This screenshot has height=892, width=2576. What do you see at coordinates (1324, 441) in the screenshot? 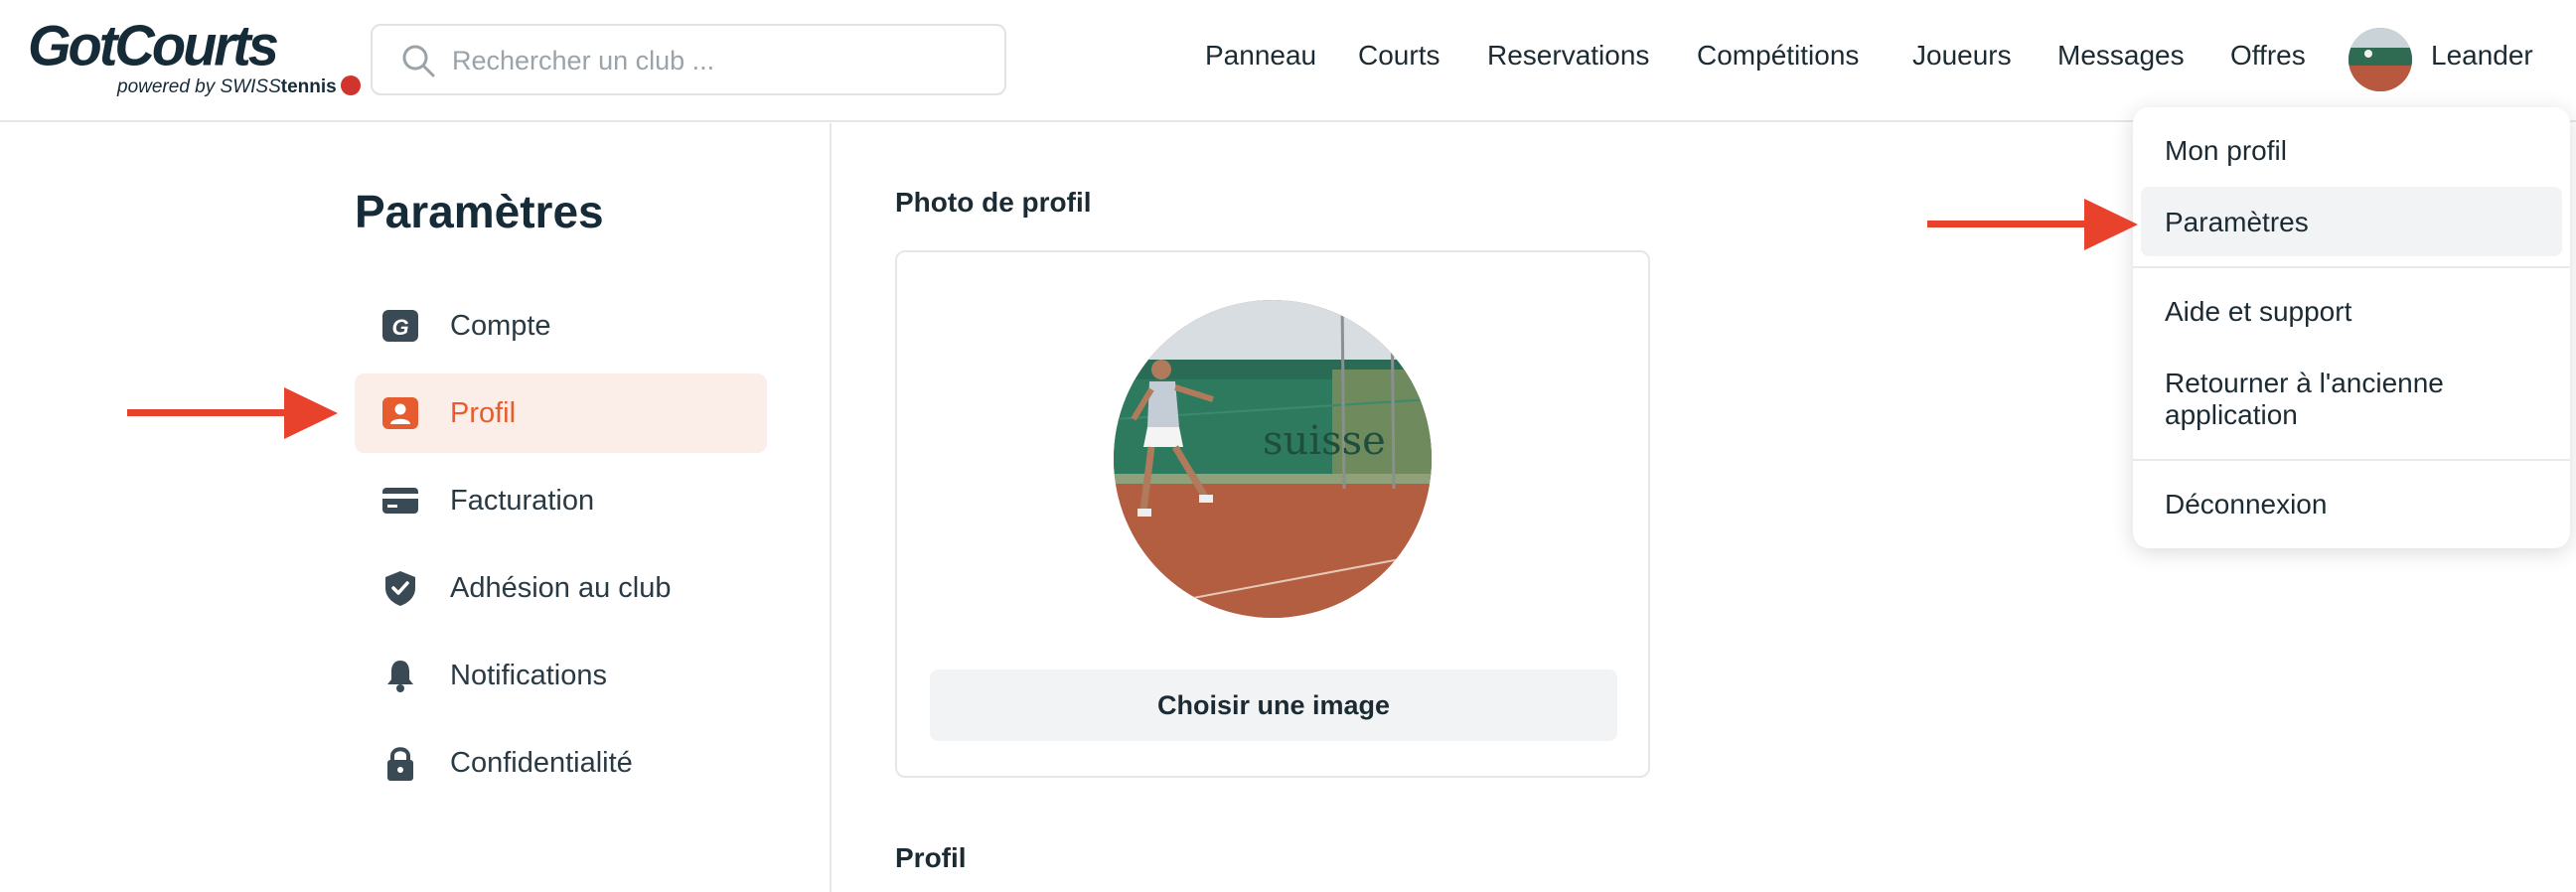
I see `court-banner-text: suisse` at bounding box center [1324, 441].